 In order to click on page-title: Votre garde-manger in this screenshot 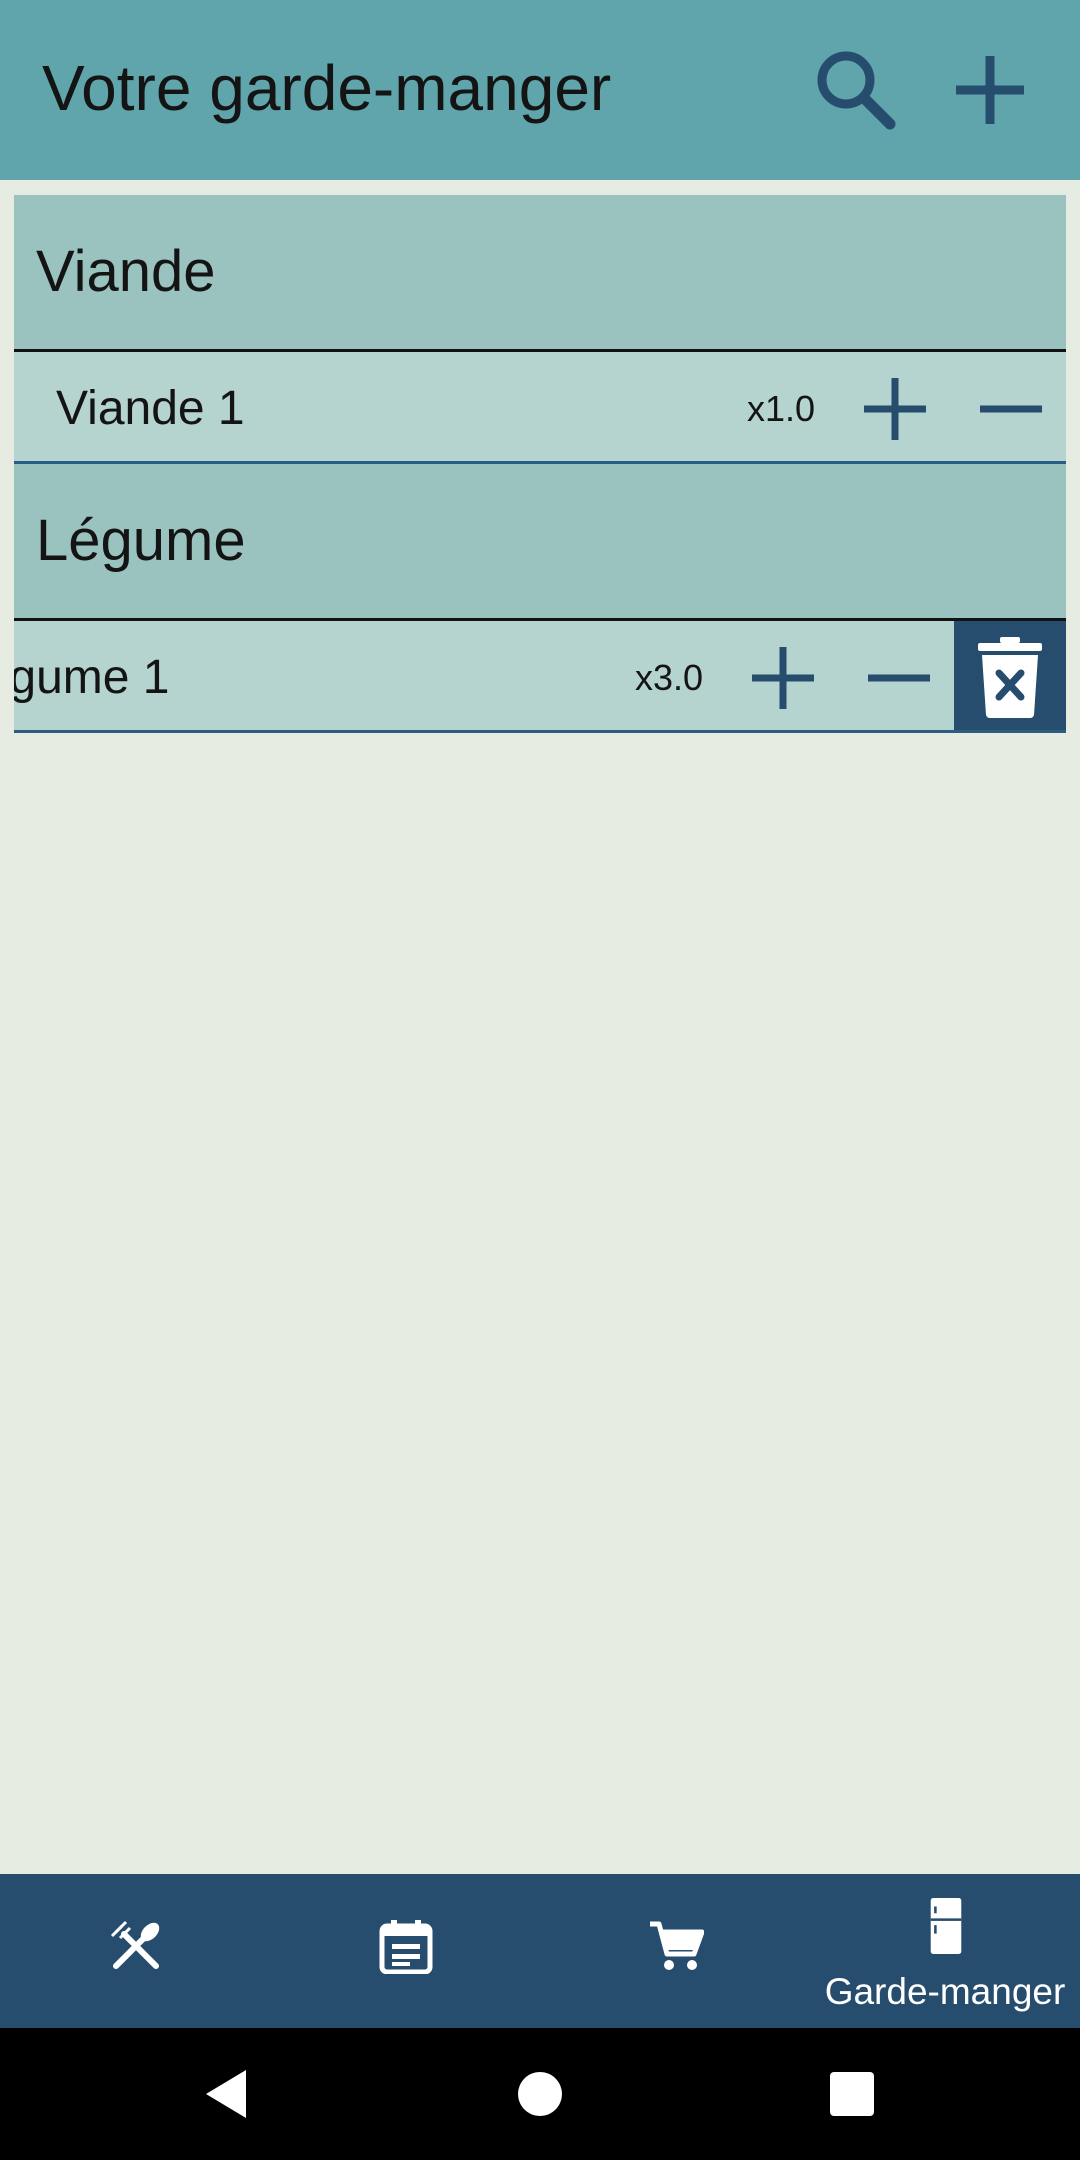, I will do `click(327, 88)`.